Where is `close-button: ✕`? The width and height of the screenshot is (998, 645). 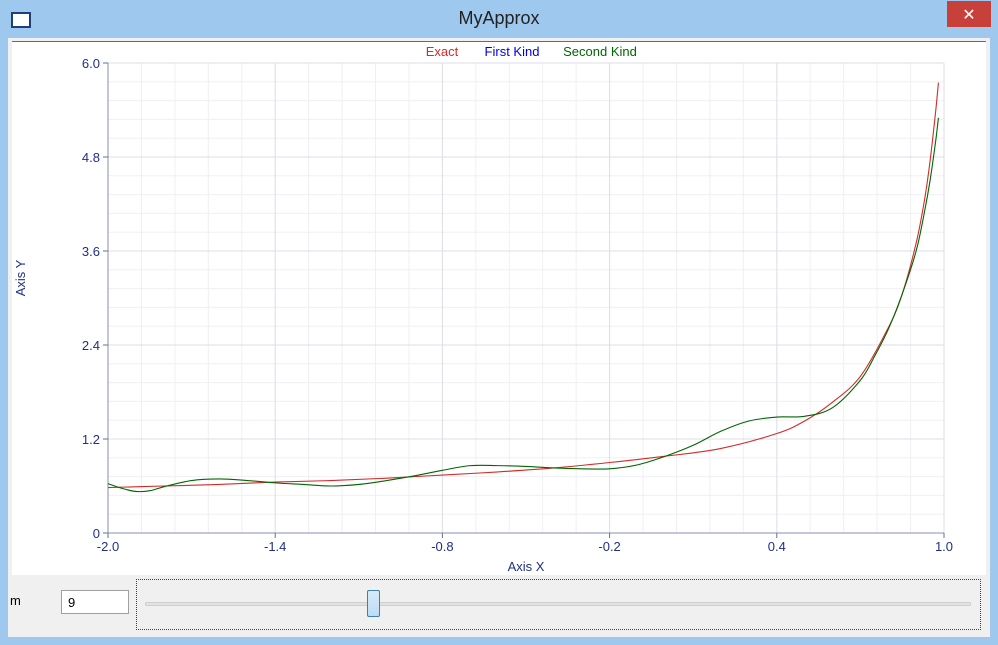 close-button: ✕ is located at coordinates (969, 14).